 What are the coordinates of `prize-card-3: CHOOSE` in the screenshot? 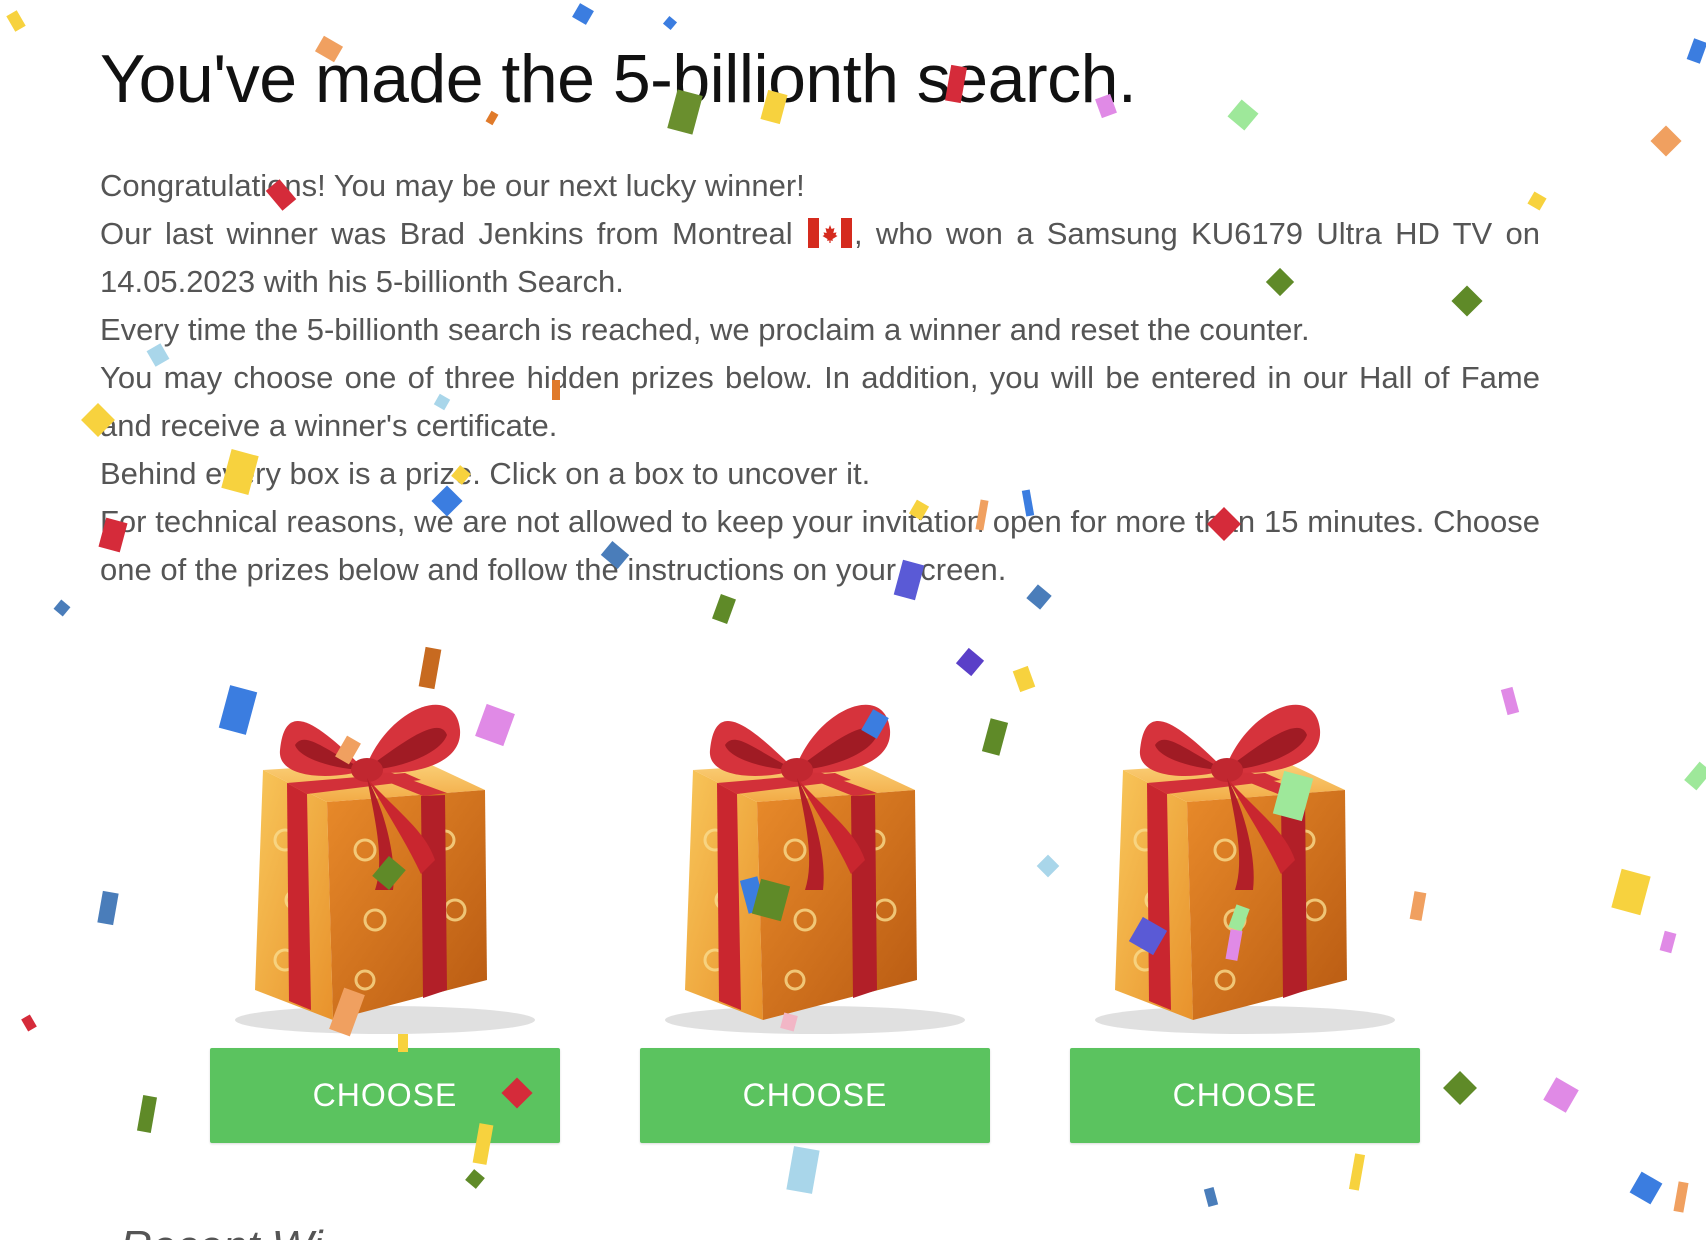 It's located at (1245, 901).